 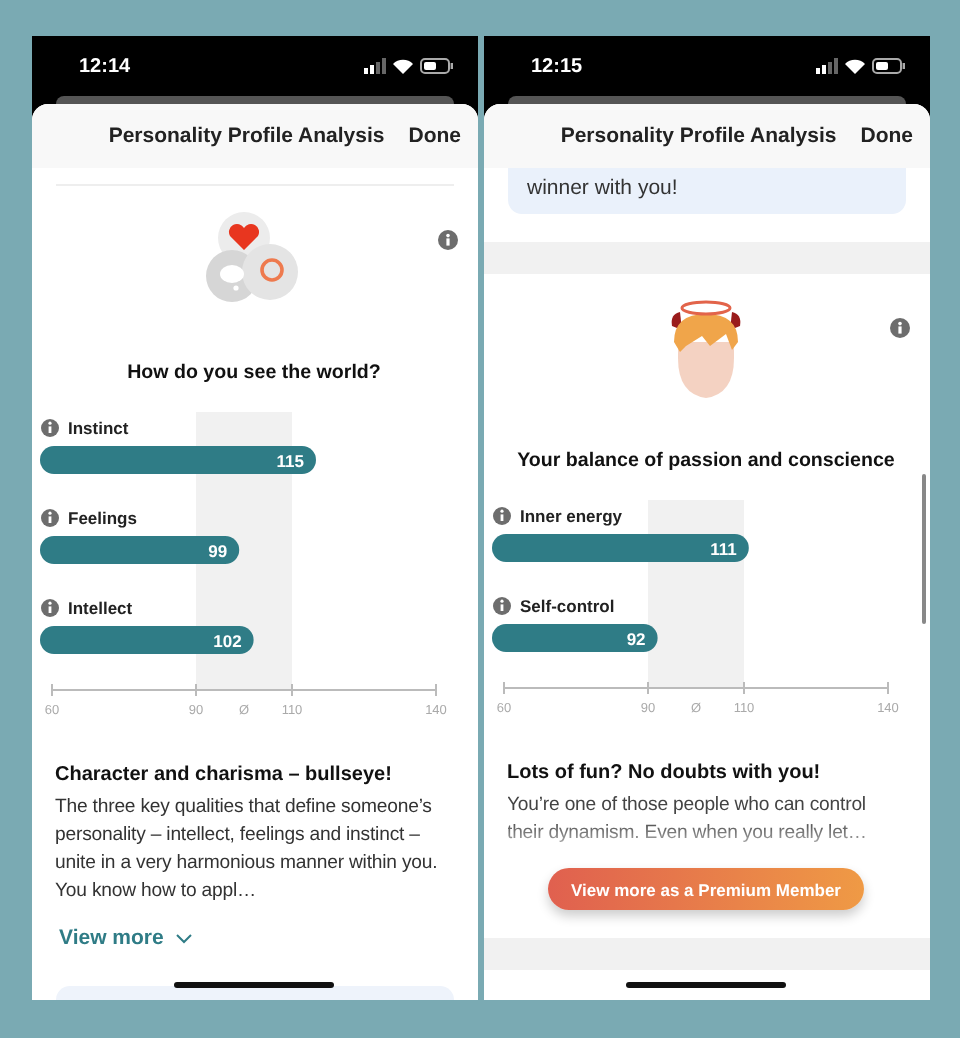 I want to click on status-time: 12:14, so click(x=105, y=66).